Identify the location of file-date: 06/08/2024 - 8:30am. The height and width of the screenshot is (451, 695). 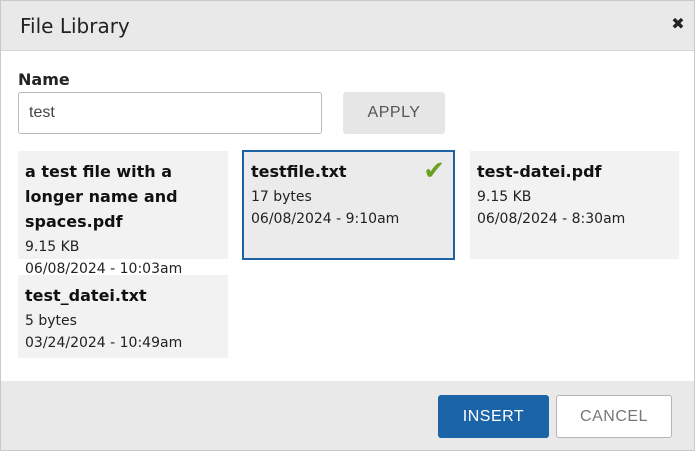
(551, 219).